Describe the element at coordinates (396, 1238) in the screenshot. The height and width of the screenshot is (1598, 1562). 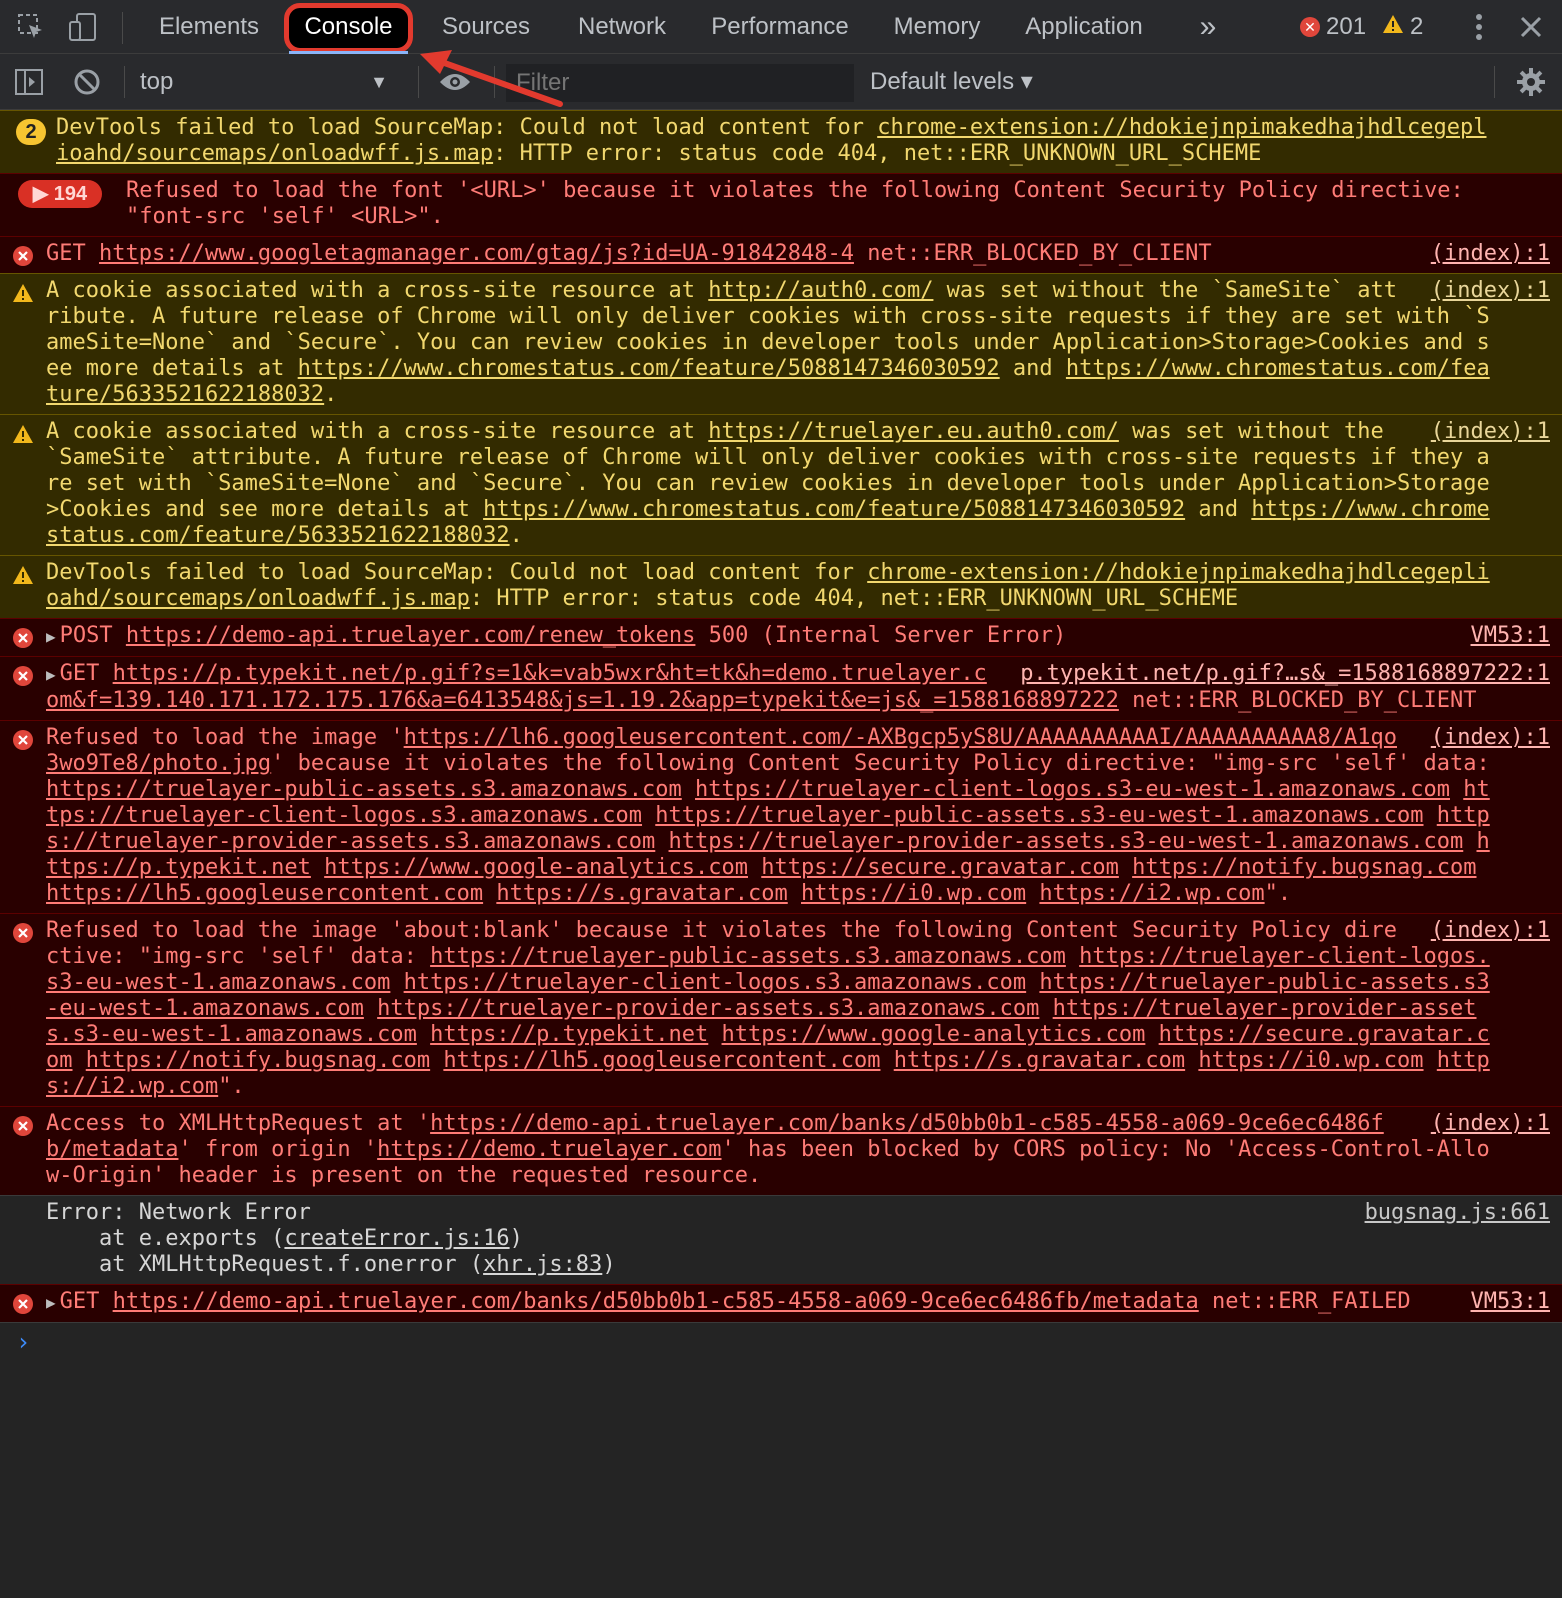
I see `stack-frame-link: createError.js:16` at that location.